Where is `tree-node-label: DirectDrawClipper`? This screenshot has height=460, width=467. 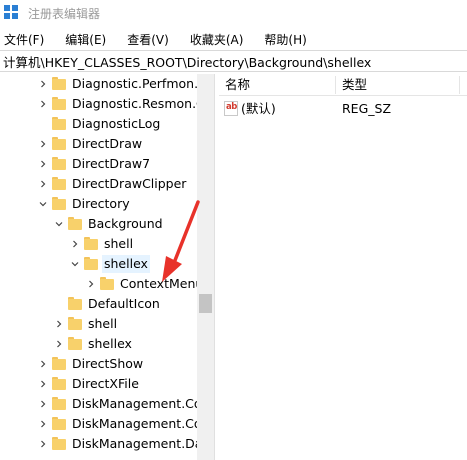 tree-node-label: DirectDrawClipper is located at coordinates (129, 183).